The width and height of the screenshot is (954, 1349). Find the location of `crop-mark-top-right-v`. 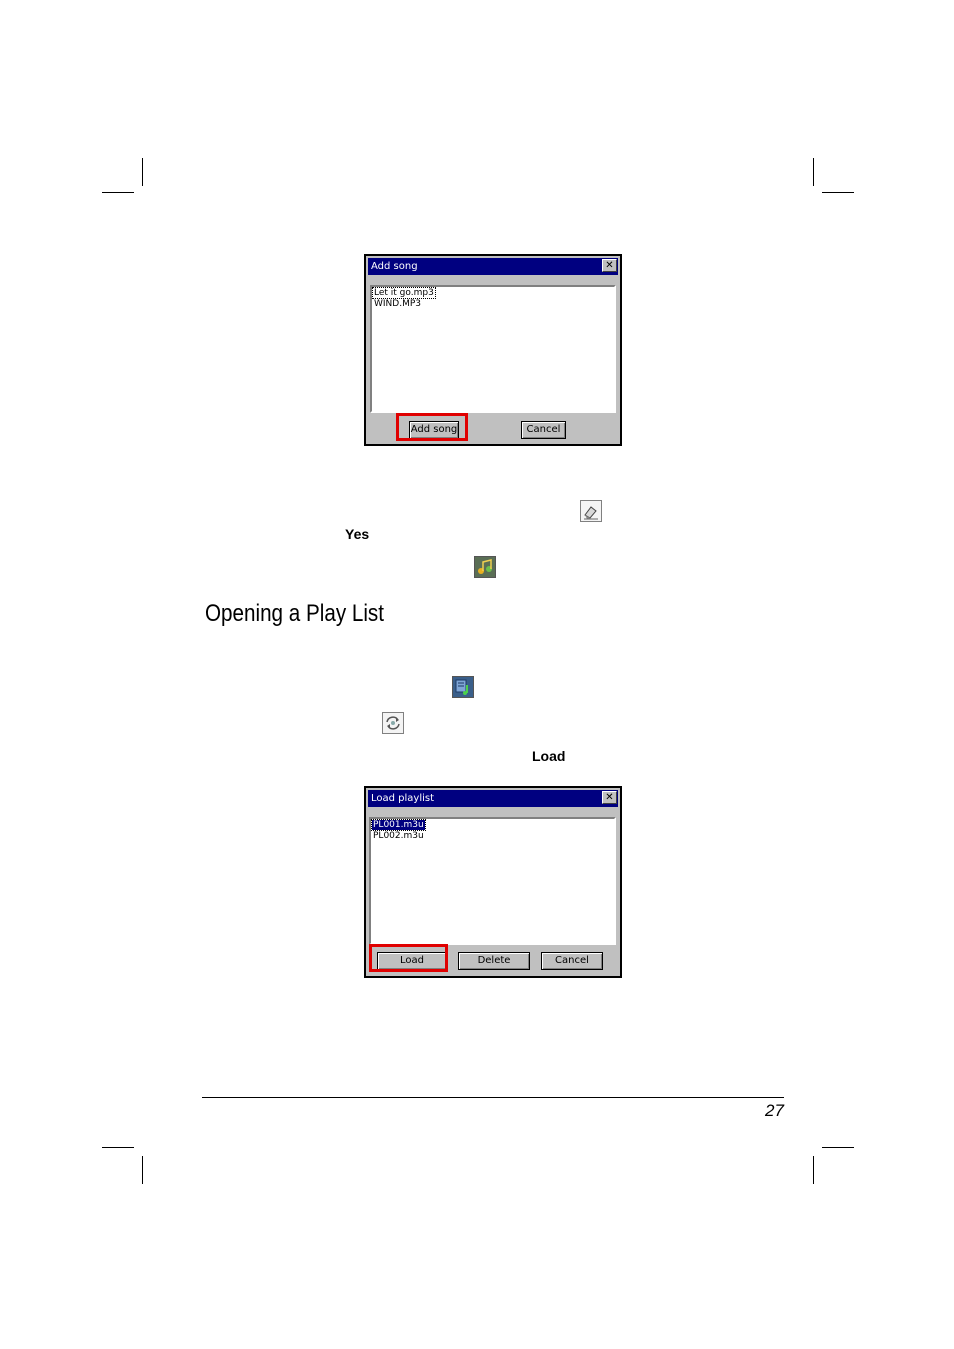

crop-mark-top-right-v is located at coordinates (813, 172).